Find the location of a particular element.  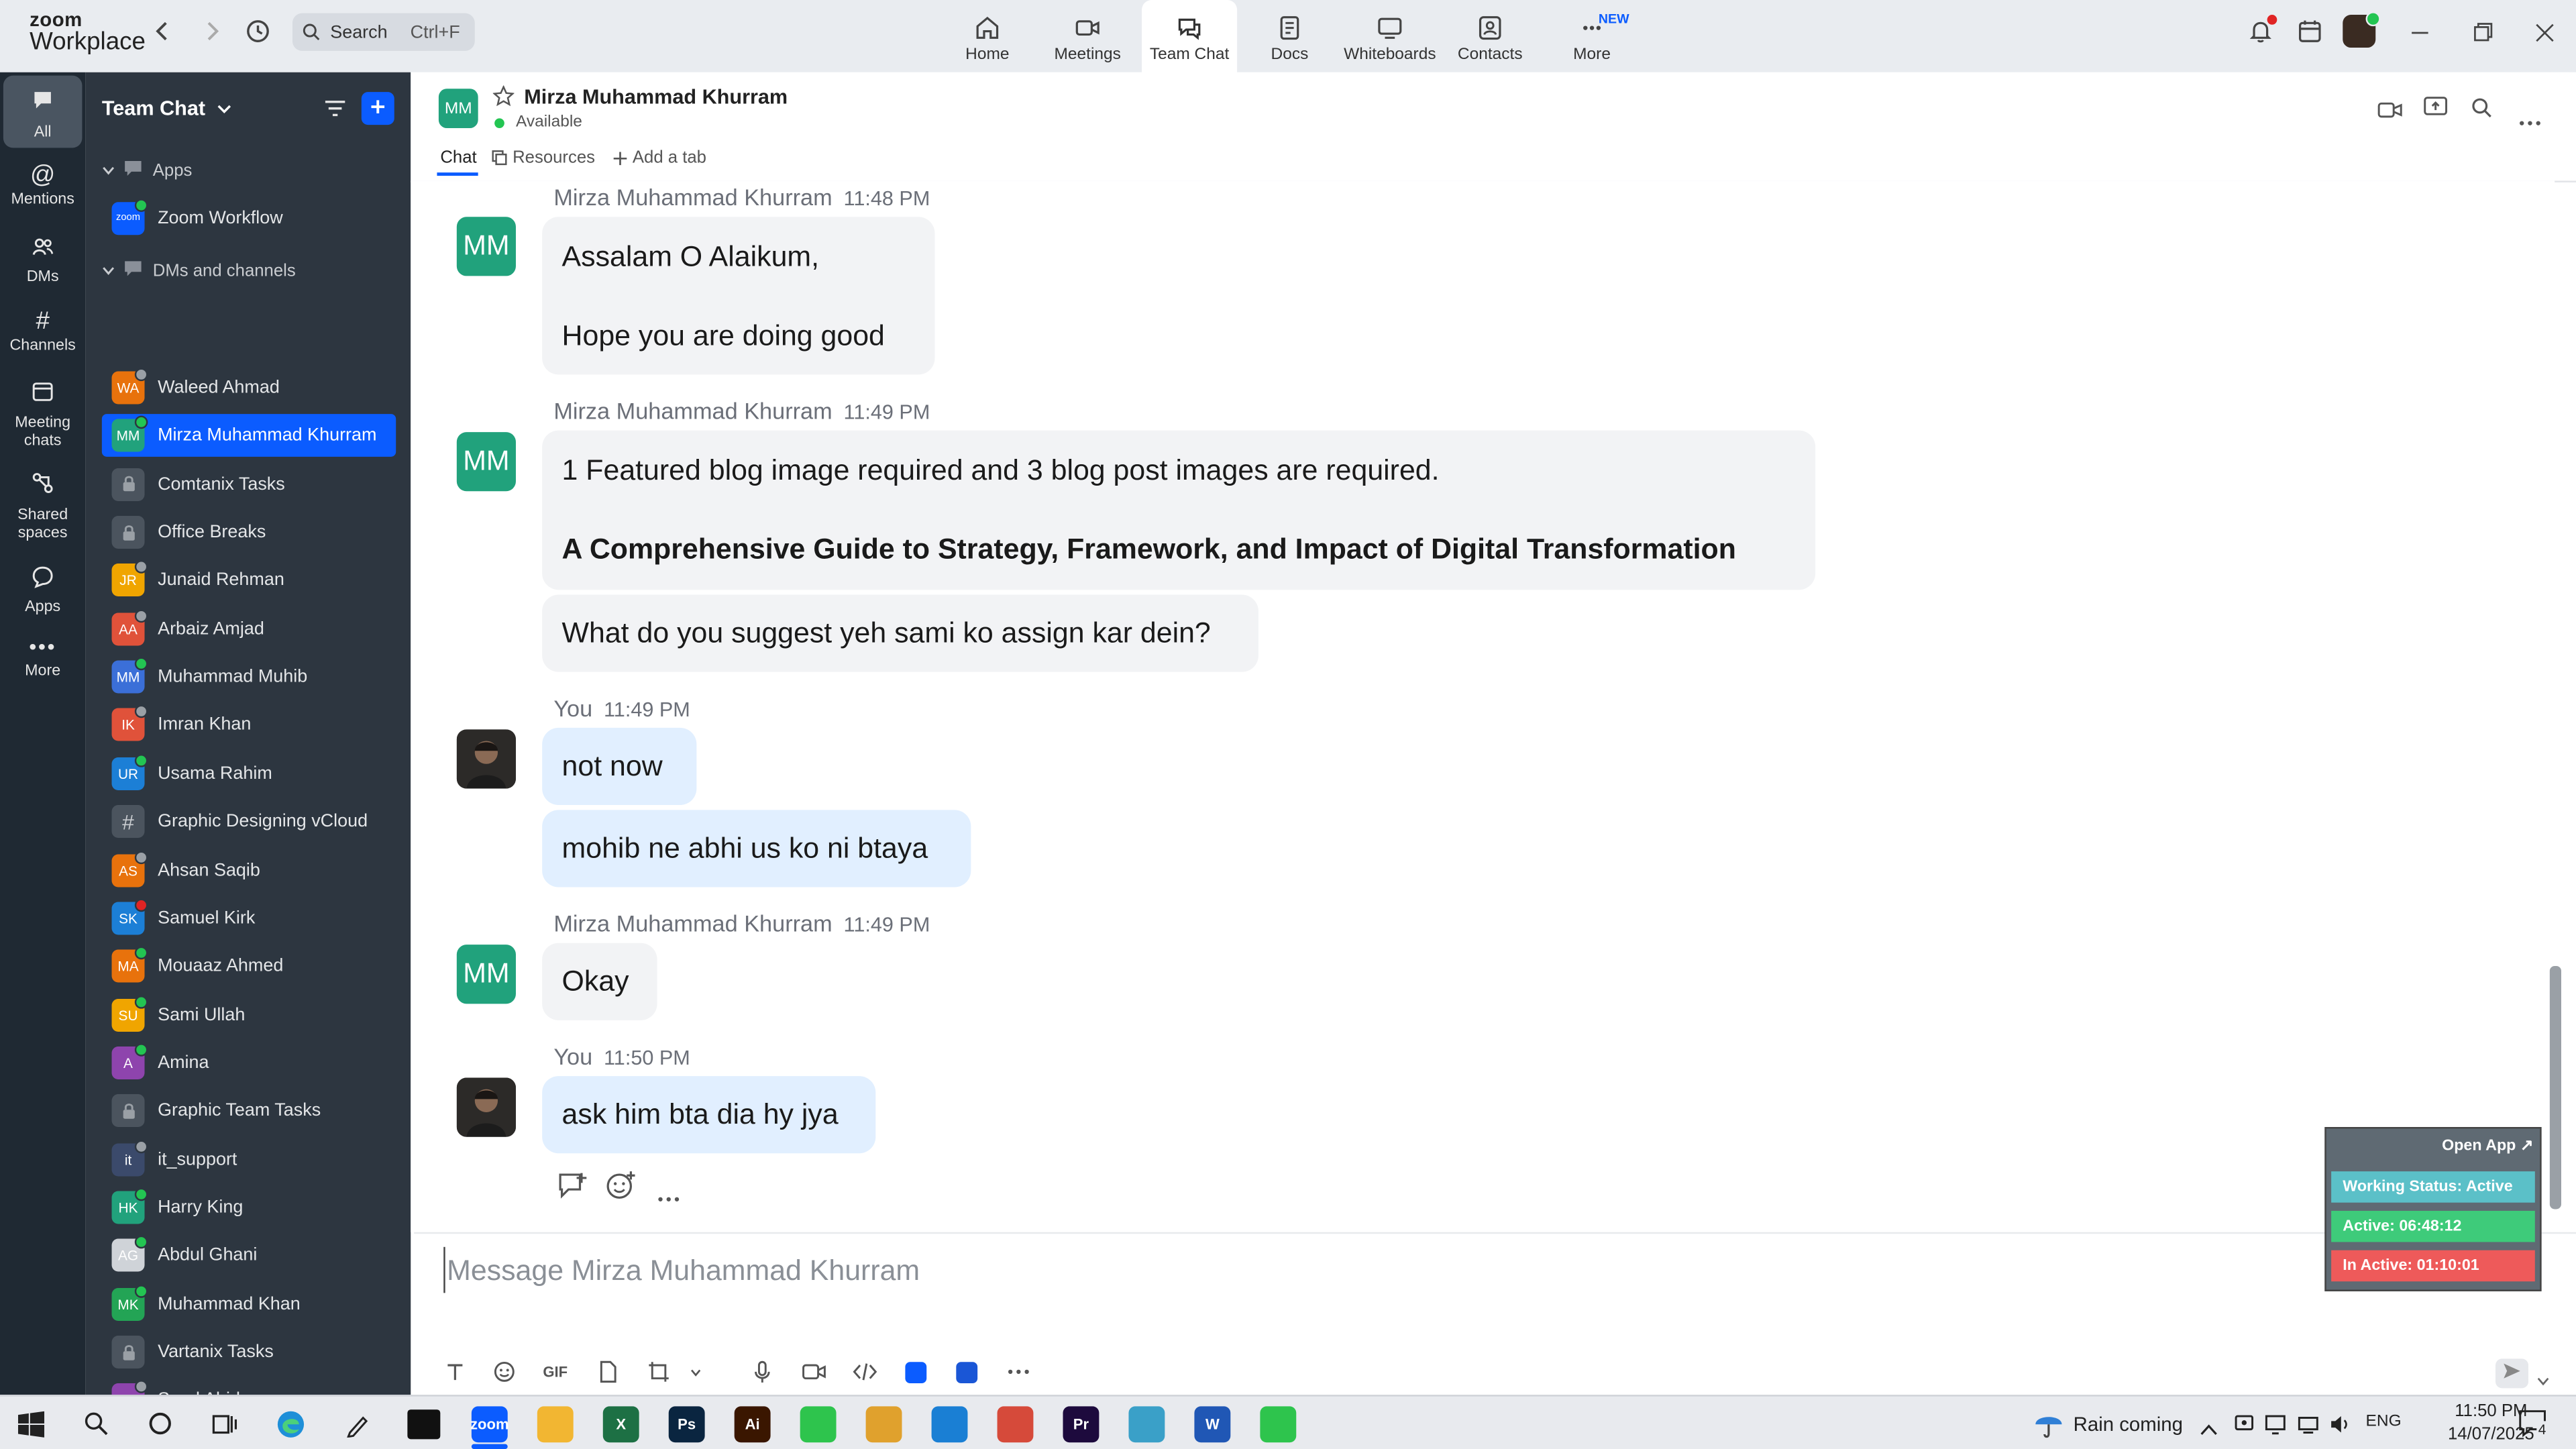

sidebar-item: AG Abdul Ghani is located at coordinates (249, 1255).